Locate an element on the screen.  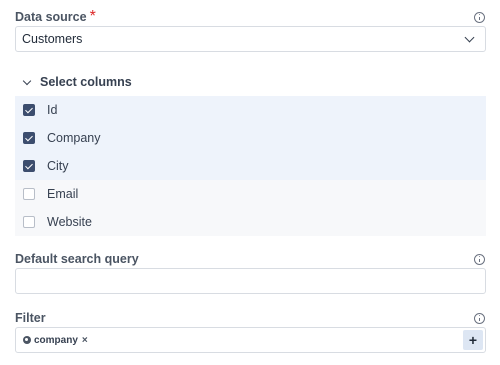
required-marker: * is located at coordinates (92, 16).